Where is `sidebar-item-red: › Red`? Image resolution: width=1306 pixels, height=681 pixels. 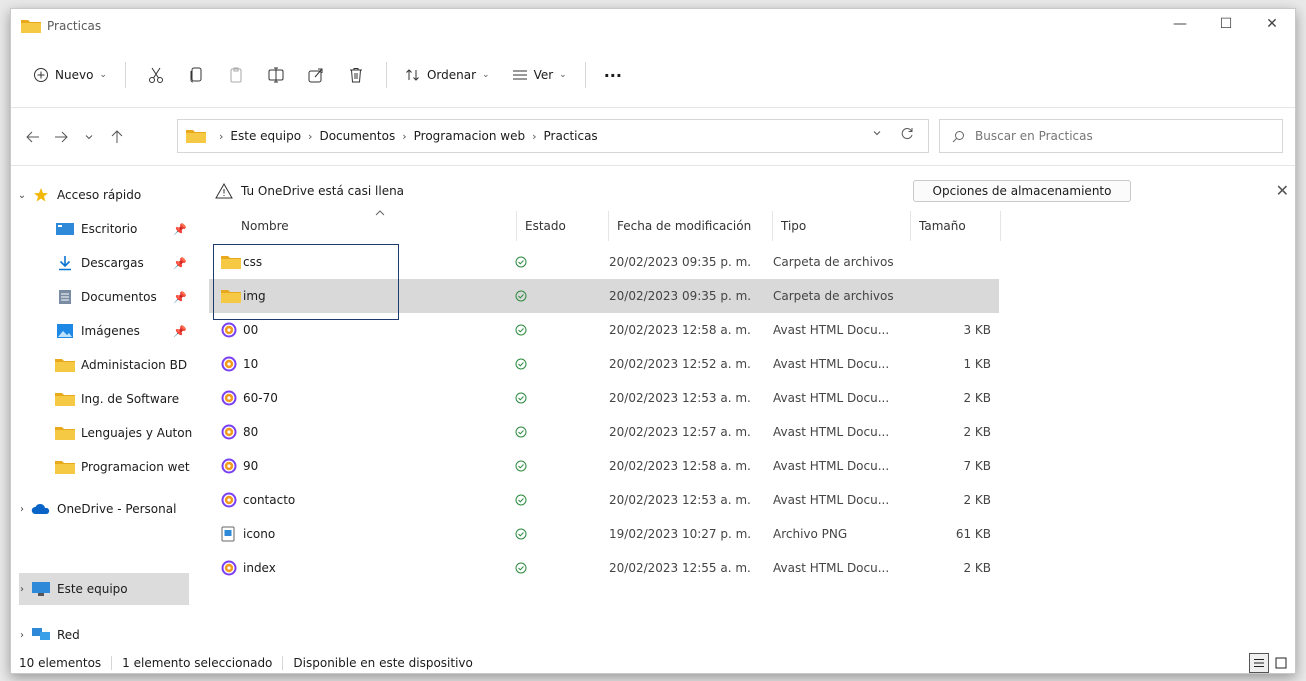 sidebar-item-red: › Red is located at coordinates (102, 635).